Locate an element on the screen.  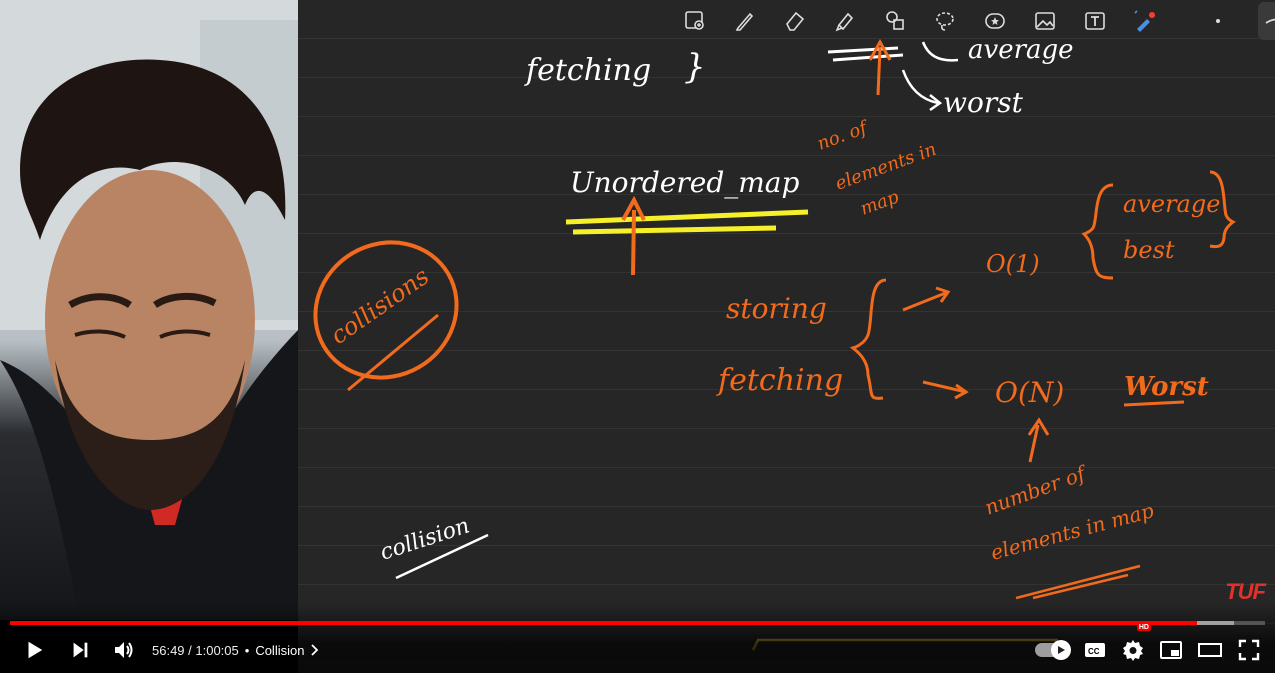
theater-icon is located at coordinates (1210, 650).